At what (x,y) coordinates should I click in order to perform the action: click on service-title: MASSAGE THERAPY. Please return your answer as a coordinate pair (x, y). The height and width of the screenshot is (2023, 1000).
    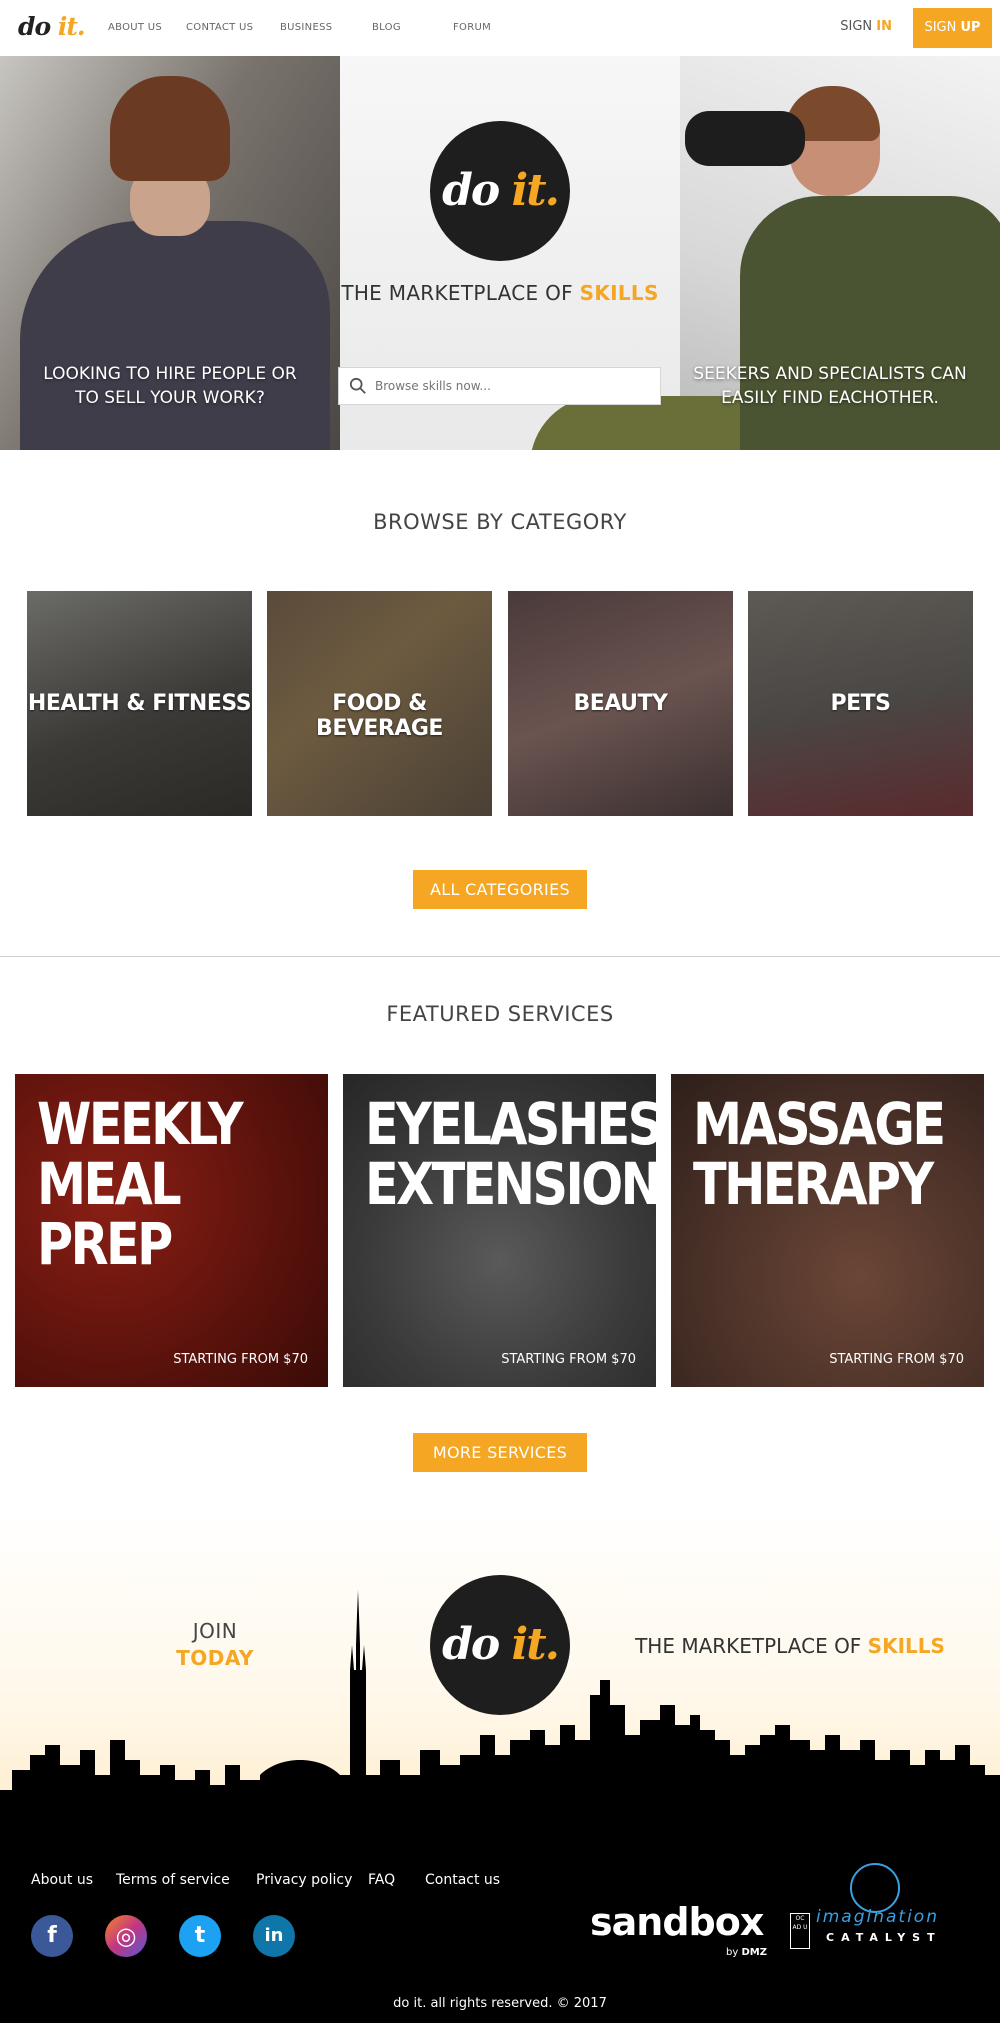
    Looking at the image, I should click on (819, 1154).